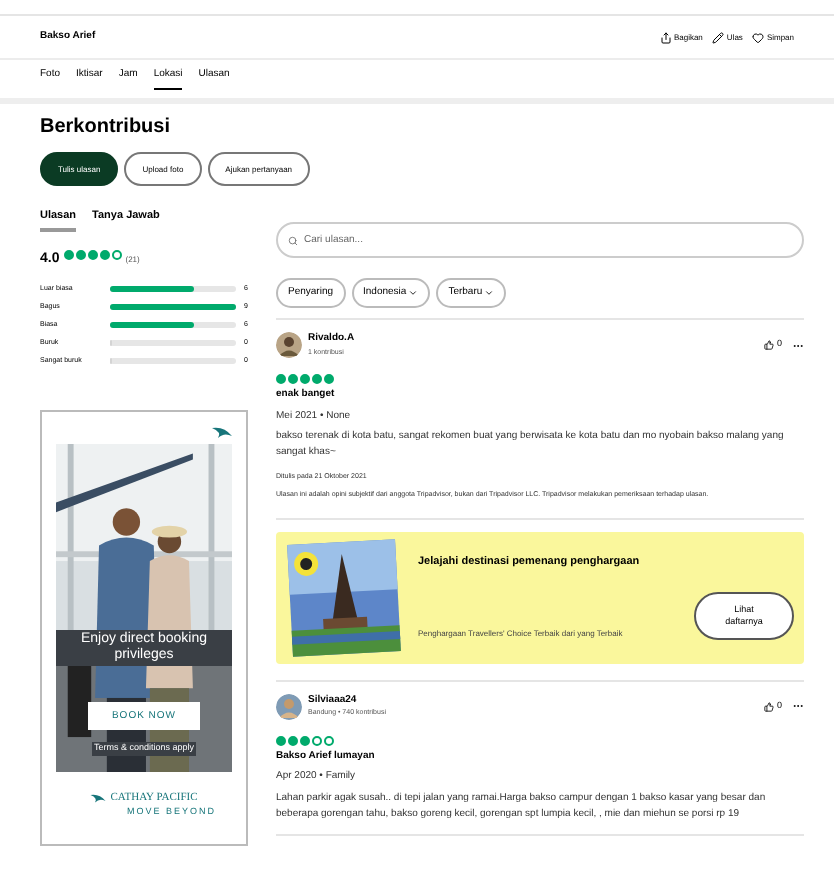 This screenshot has height=876, width=834. I want to click on section-heading: Berkontribusi, so click(106, 128).